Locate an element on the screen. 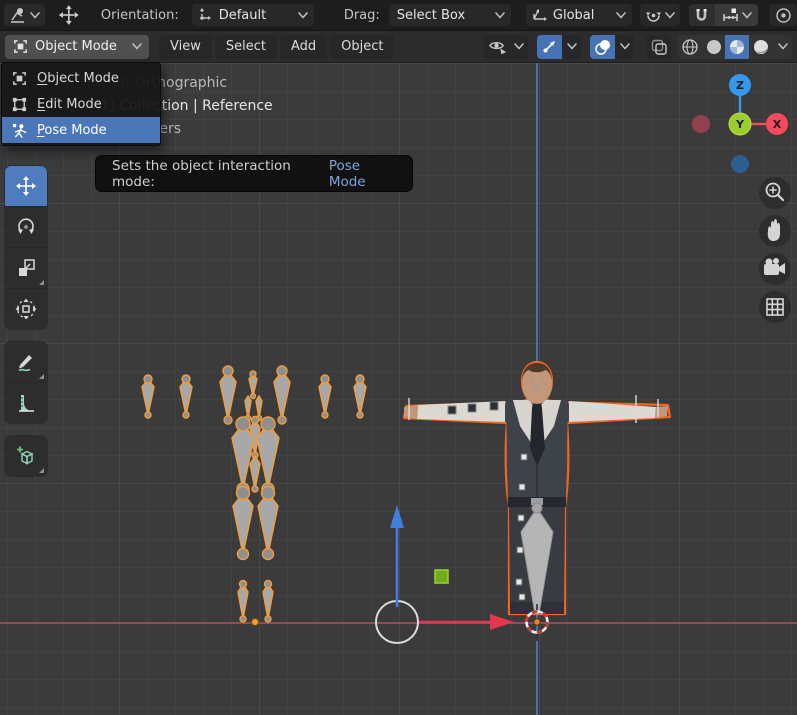  tool-scale is located at coordinates (26, 267).